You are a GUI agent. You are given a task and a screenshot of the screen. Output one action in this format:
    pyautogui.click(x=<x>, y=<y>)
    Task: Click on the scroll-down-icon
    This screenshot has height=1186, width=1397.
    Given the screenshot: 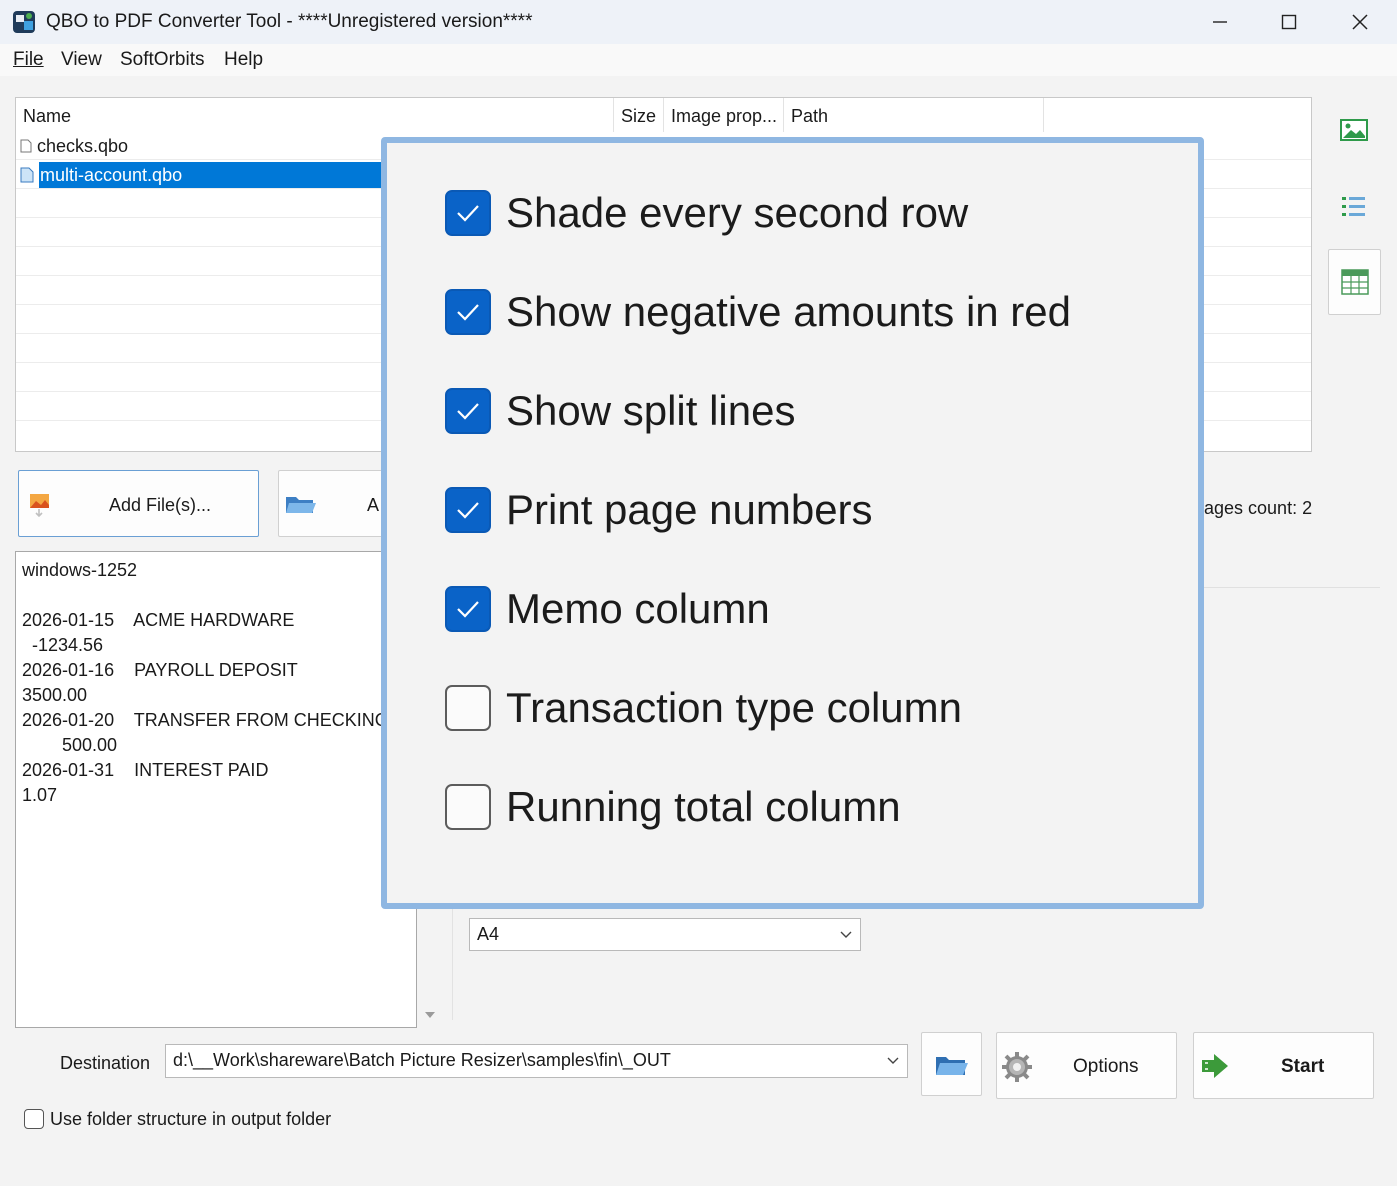 What is the action you would take?
    pyautogui.click(x=430, y=1015)
    